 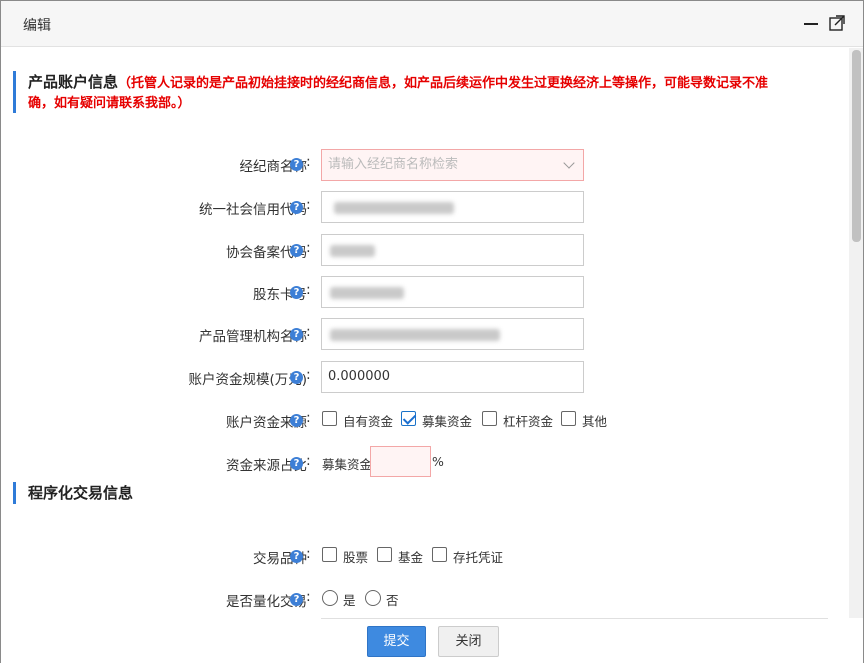 What do you see at coordinates (349, 600) in the screenshot?
I see `option-label: 是` at bounding box center [349, 600].